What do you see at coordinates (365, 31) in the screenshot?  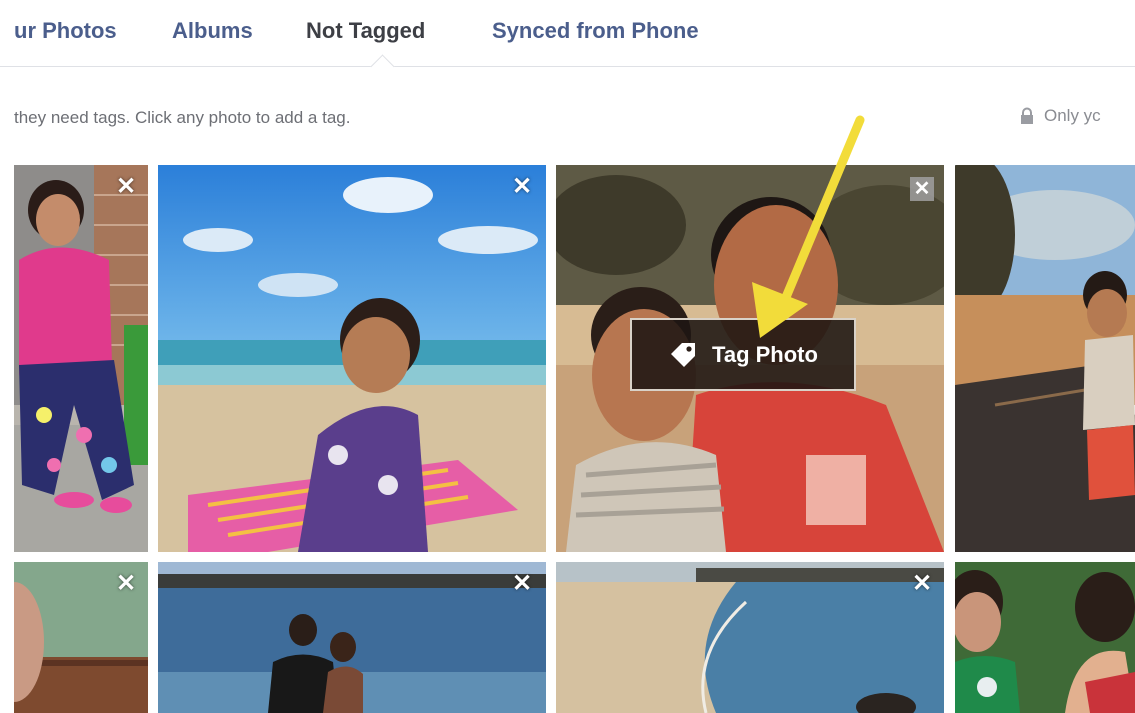 I see `tab-not-tagged: Not Tagged` at bounding box center [365, 31].